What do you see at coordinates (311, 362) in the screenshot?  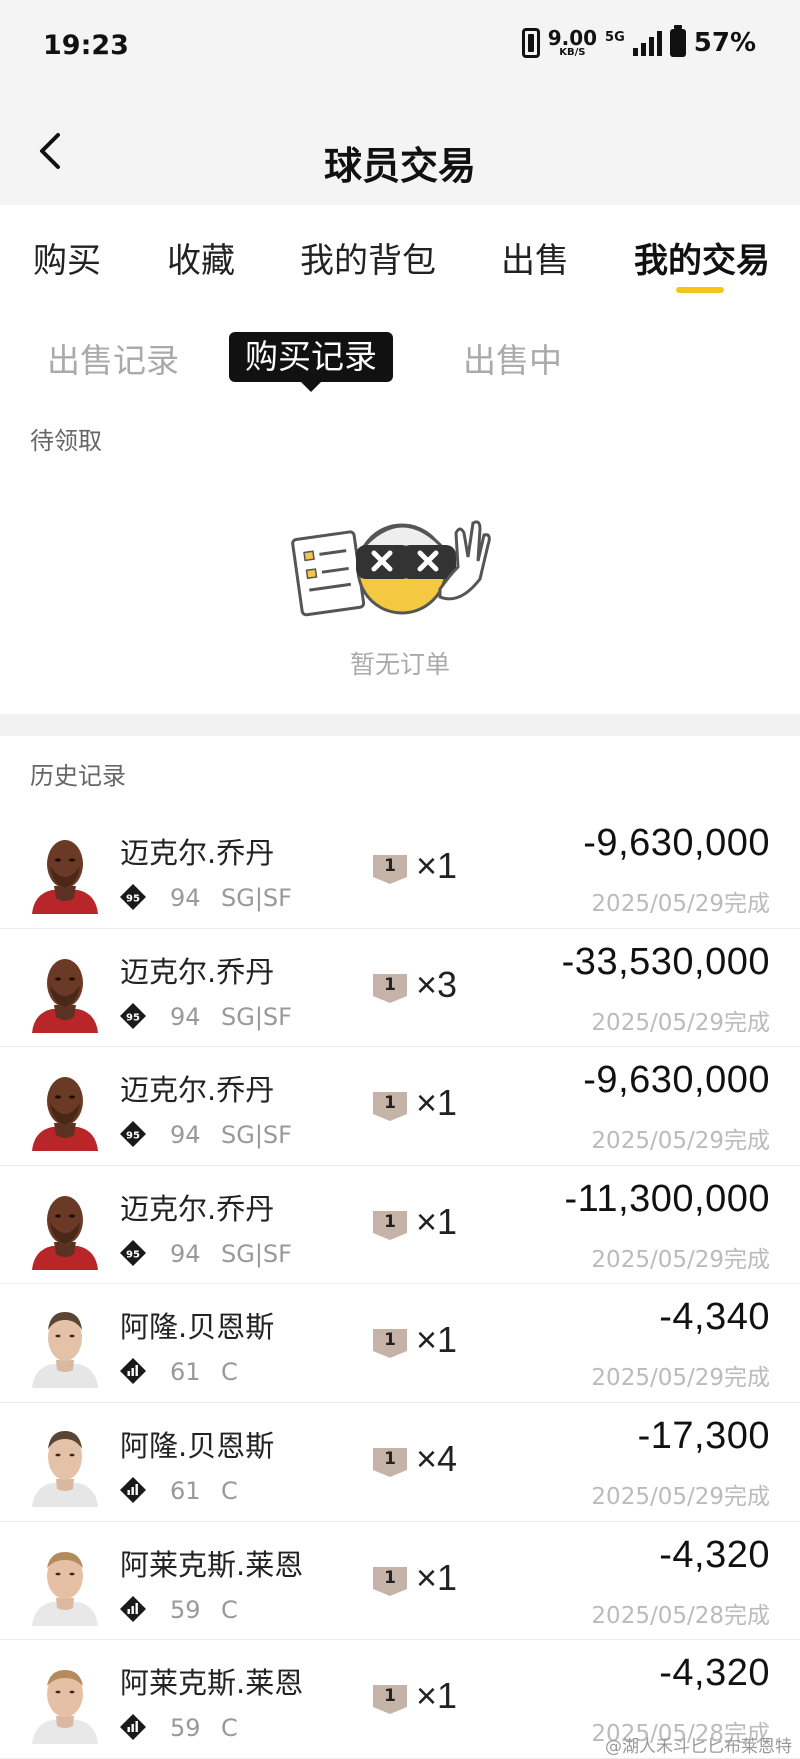 I see `subtab-buy-records: 购买记录` at bounding box center [311, 362].